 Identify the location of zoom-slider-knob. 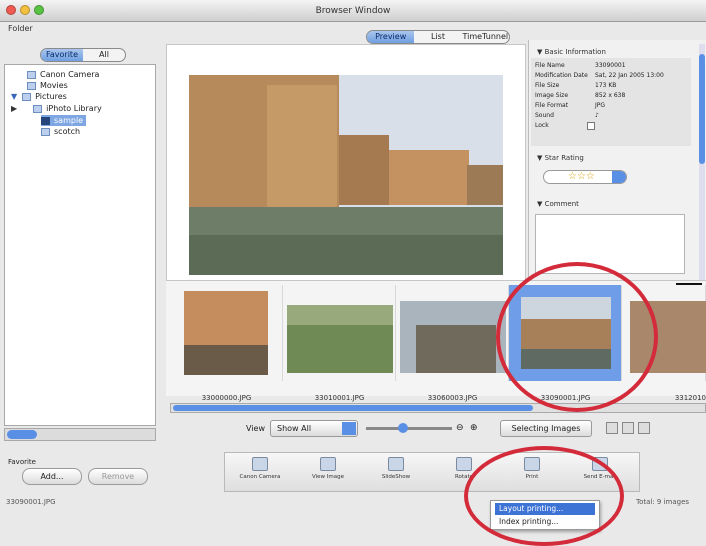
(403, 428).